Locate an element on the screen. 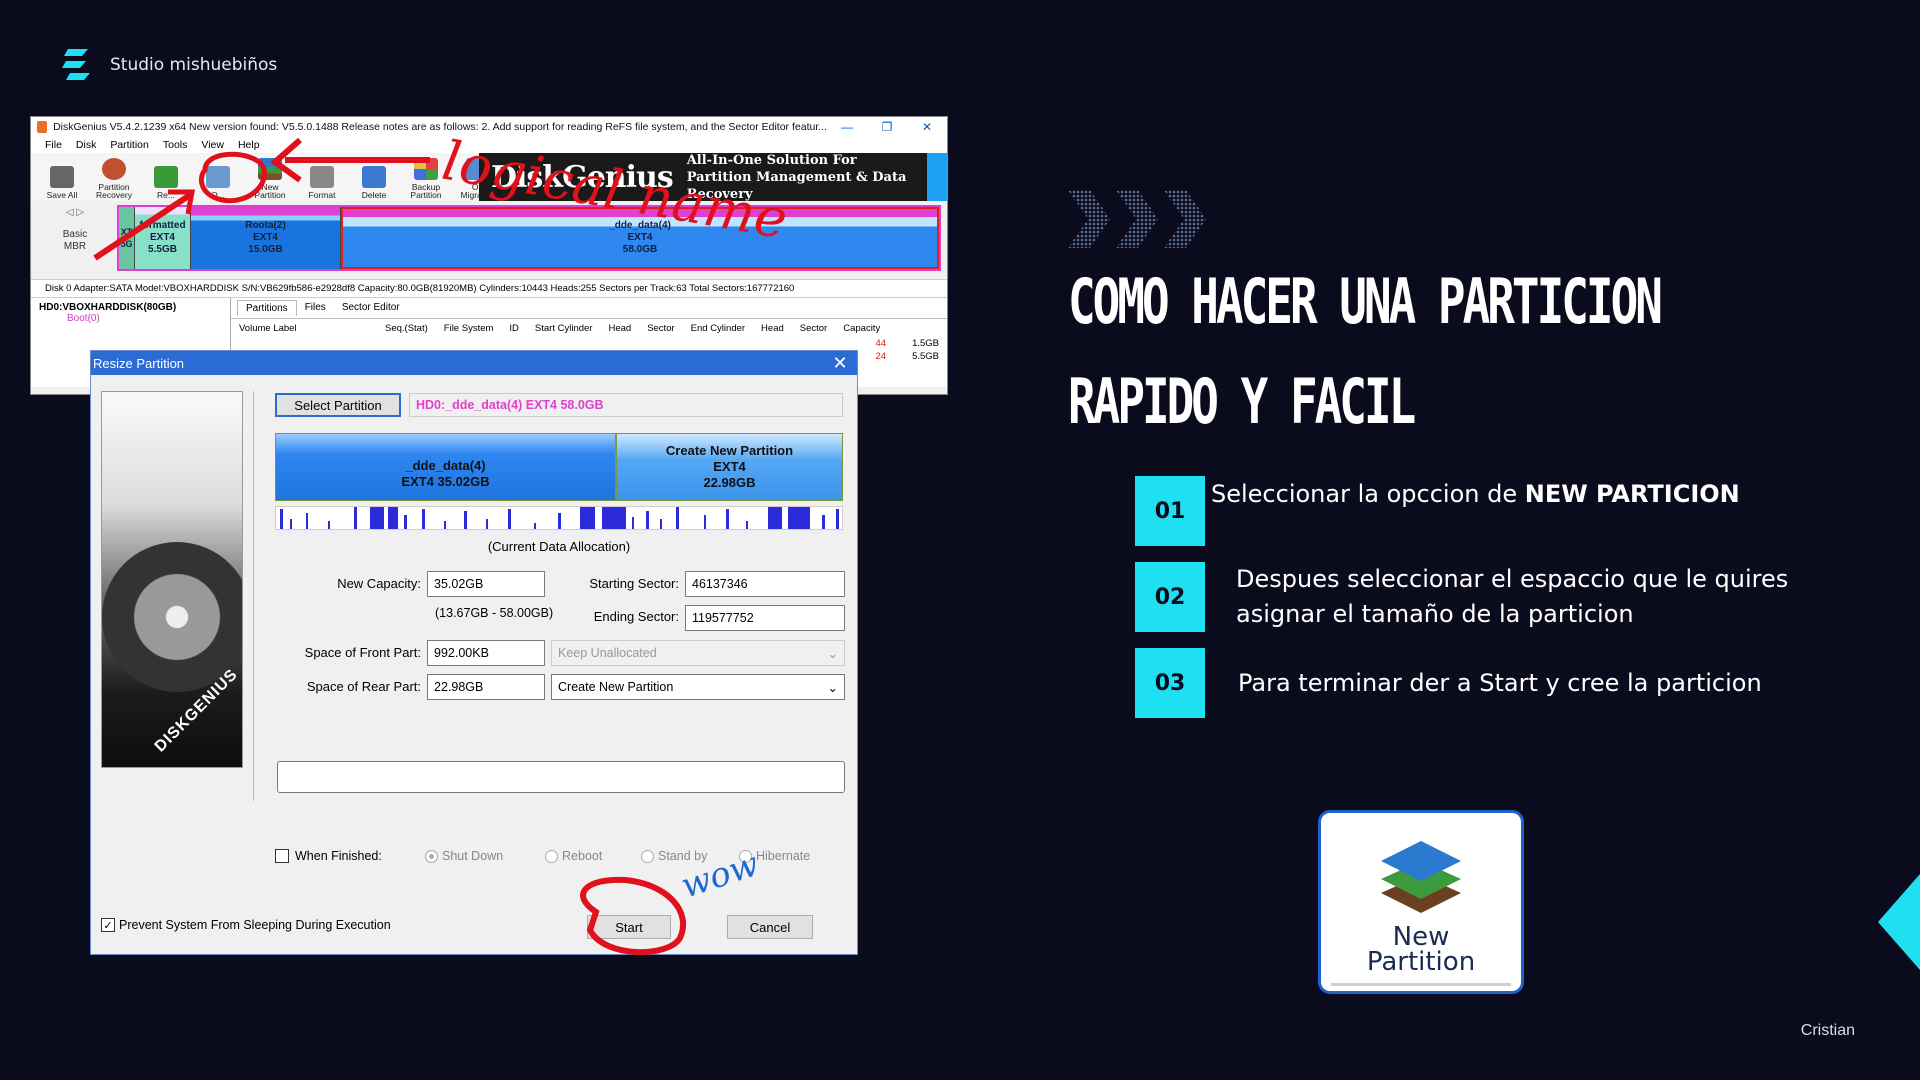  progress-bar is located at coordinates (561, 777).